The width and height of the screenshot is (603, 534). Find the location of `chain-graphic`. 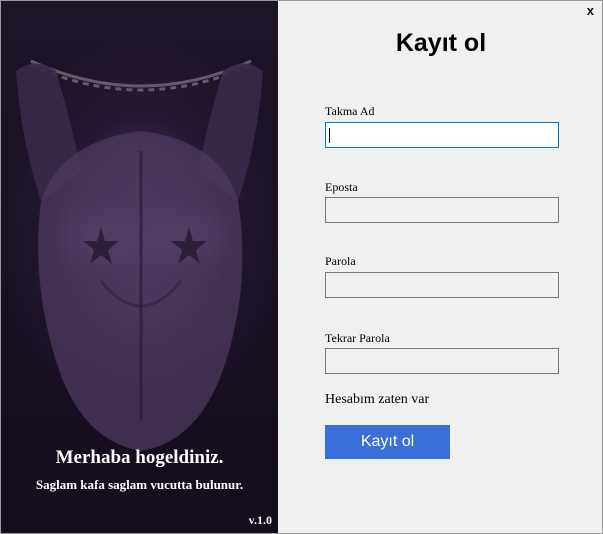

chain-graphic is located at coordinates (141, 75).